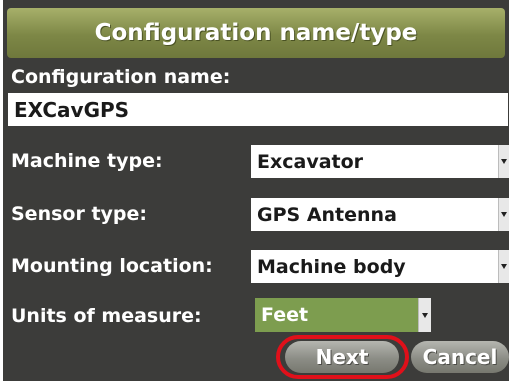 The height and width of the screenshot is (381, 512). What do you see at coordinates (112, 266) in the screenshot?
I see `mounting-location-label: Mounting location:` at bounding box center [112, 266].